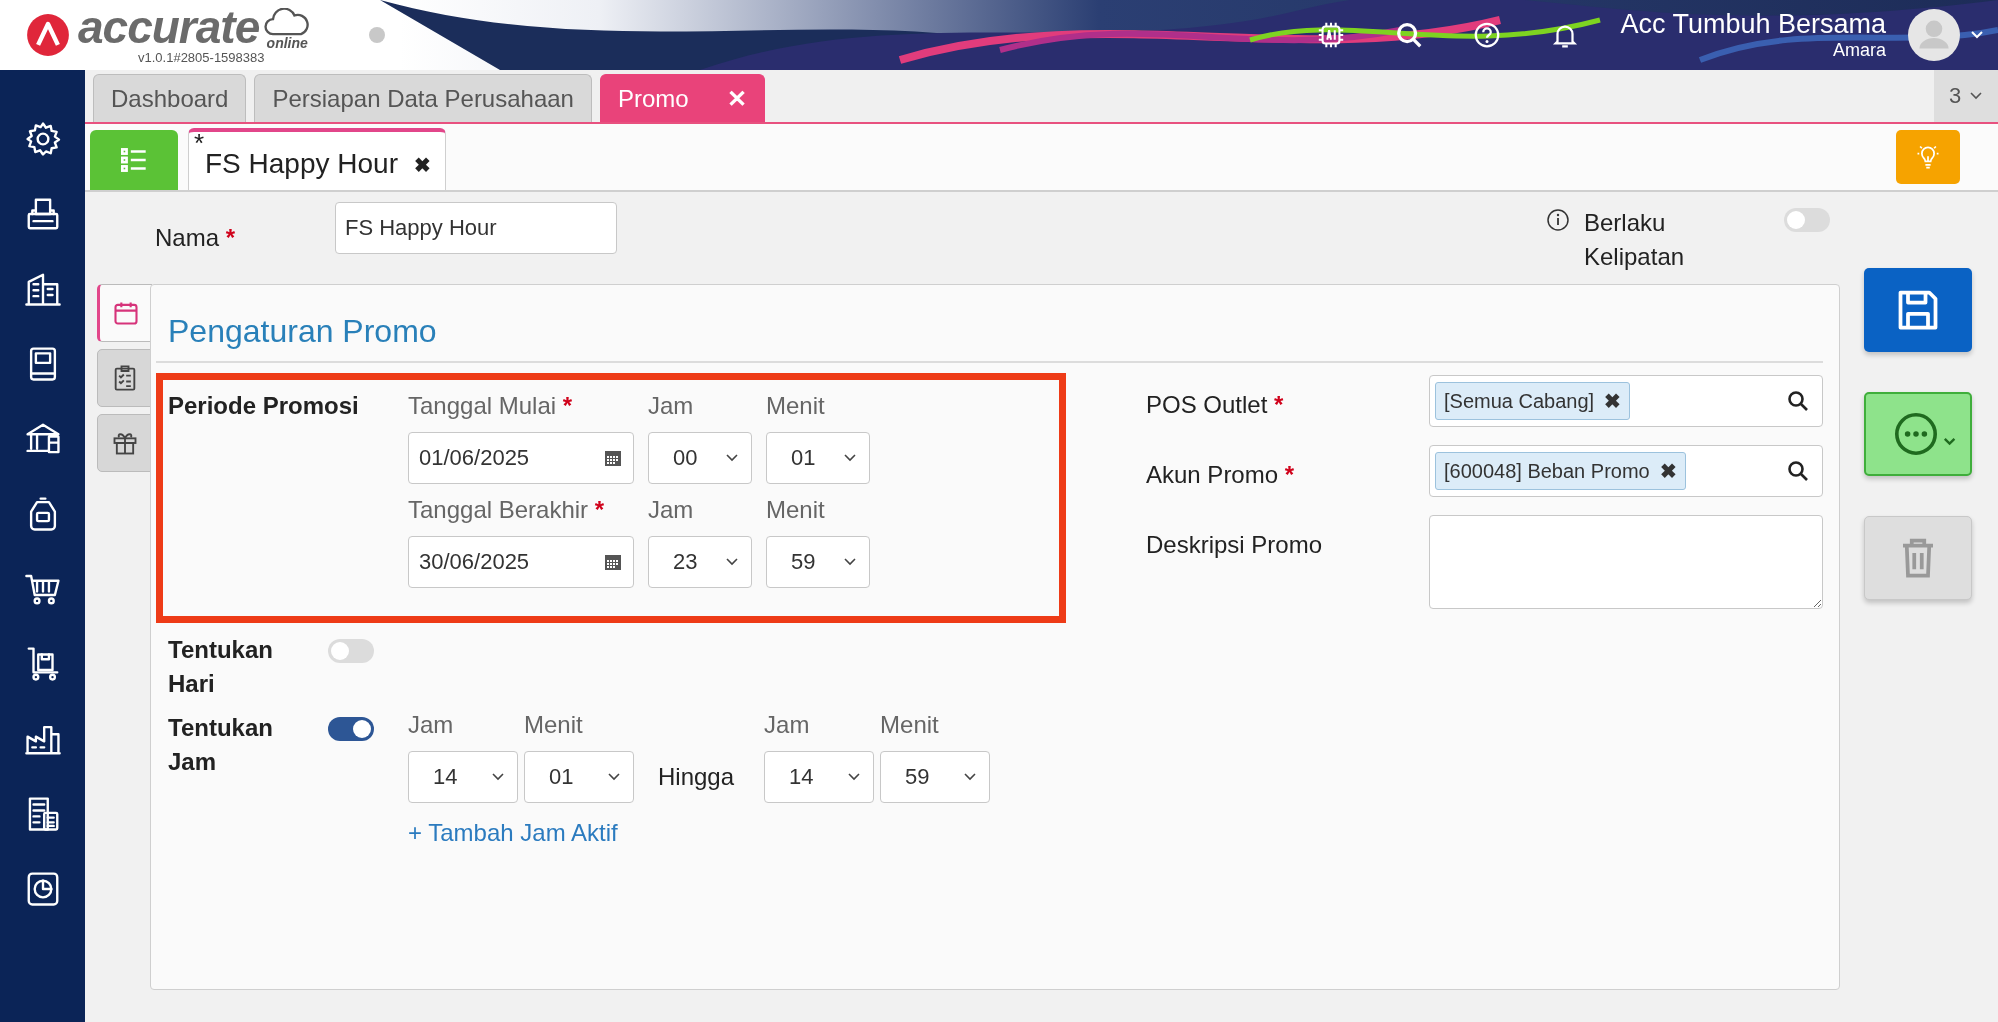  I want to click on logo-subtitle: online, so click(287, 43).